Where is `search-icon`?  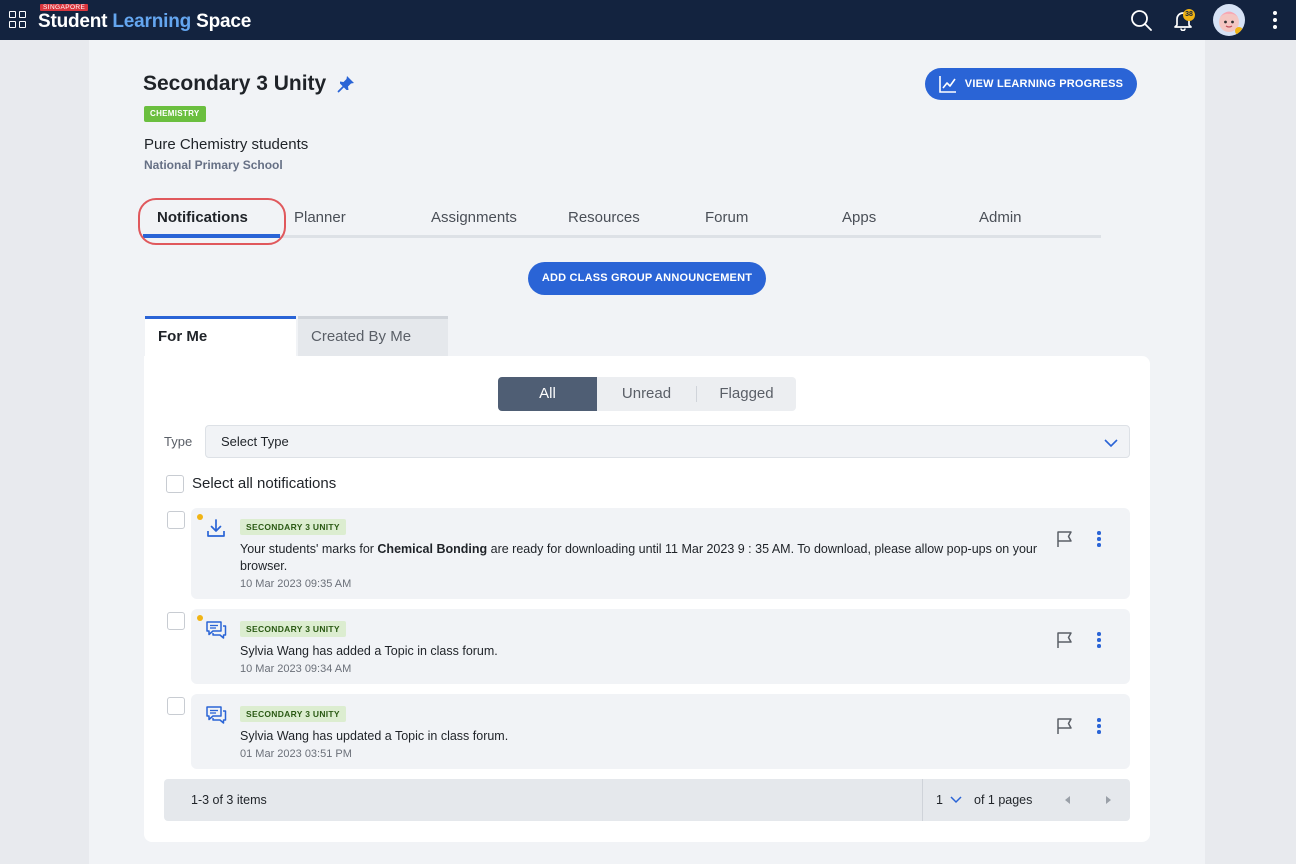
search-icon is located at coordinates (1141, 20).